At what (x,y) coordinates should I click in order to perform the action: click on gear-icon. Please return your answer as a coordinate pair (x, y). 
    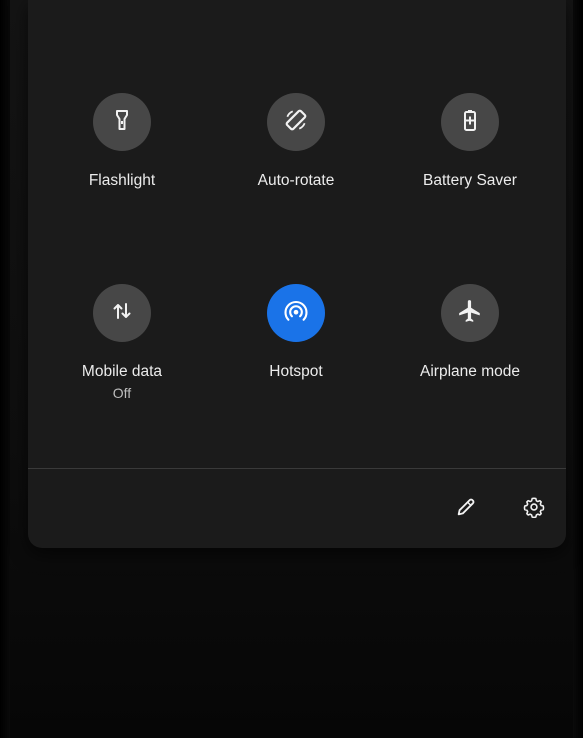
    Looking at the image, I should click on (534, 509).